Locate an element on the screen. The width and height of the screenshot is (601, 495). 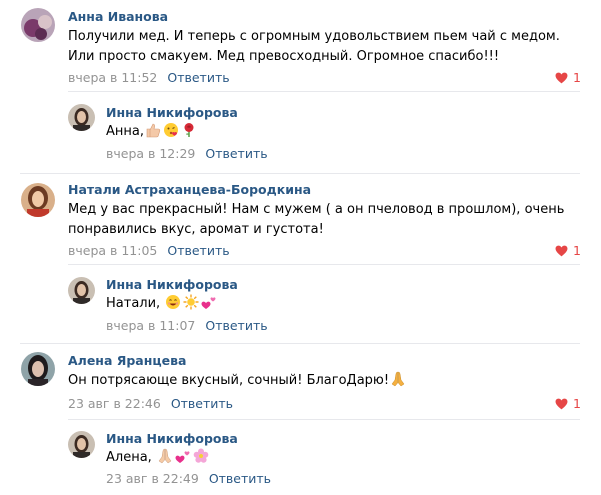
rose-icon is located at coordinates (189, 130).